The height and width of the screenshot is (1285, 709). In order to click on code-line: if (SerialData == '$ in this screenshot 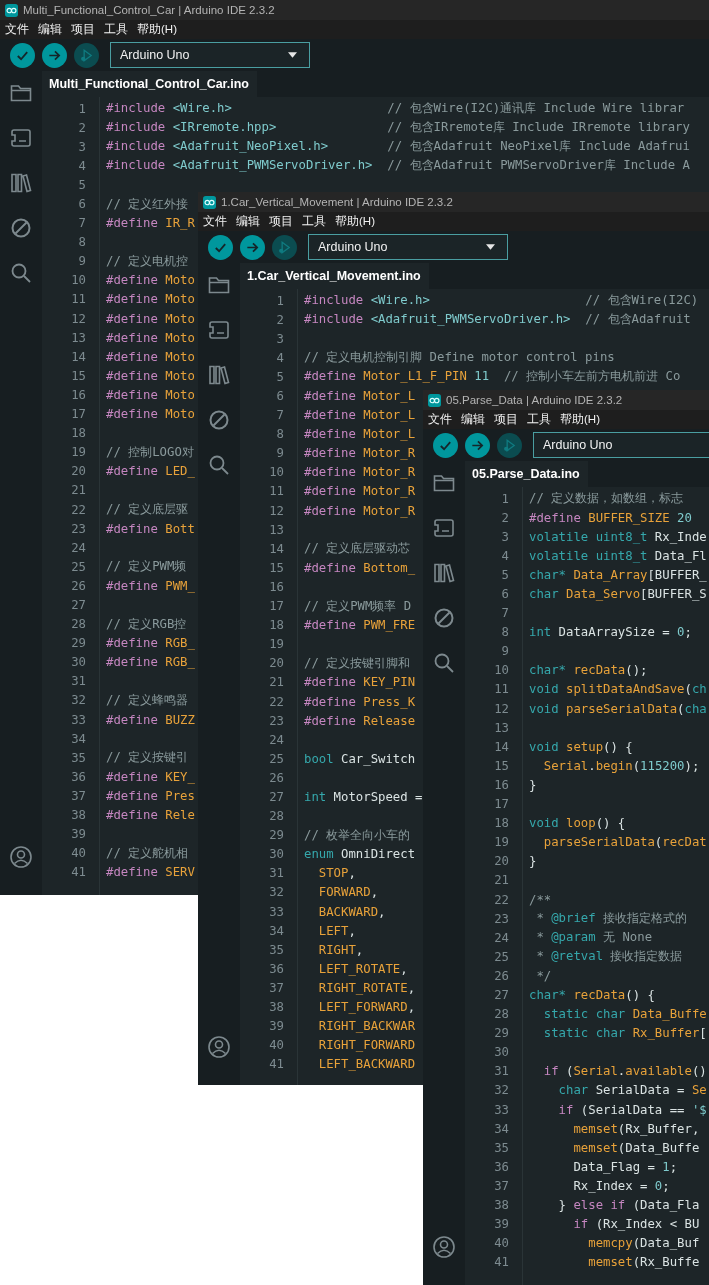, I will do `click(632, 1109)`.